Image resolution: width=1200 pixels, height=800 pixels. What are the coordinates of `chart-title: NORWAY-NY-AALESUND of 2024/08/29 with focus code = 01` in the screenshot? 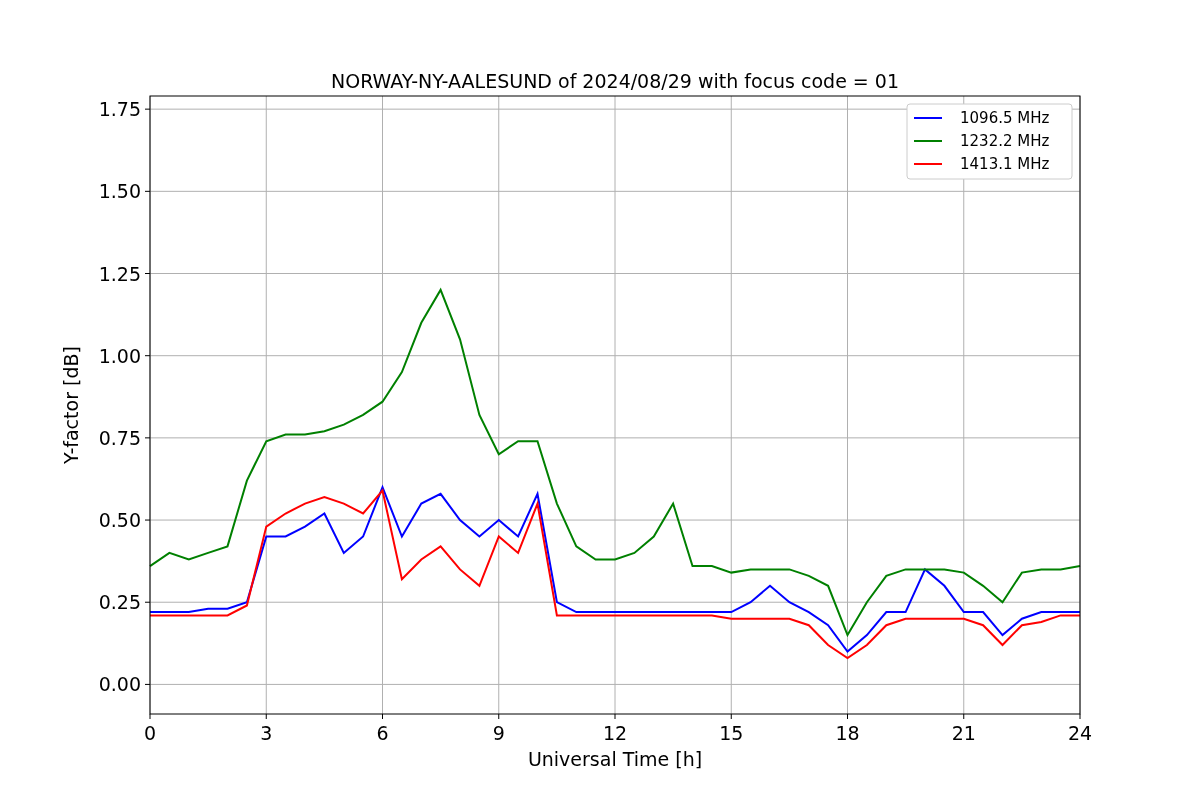 It's located at (615, 81).